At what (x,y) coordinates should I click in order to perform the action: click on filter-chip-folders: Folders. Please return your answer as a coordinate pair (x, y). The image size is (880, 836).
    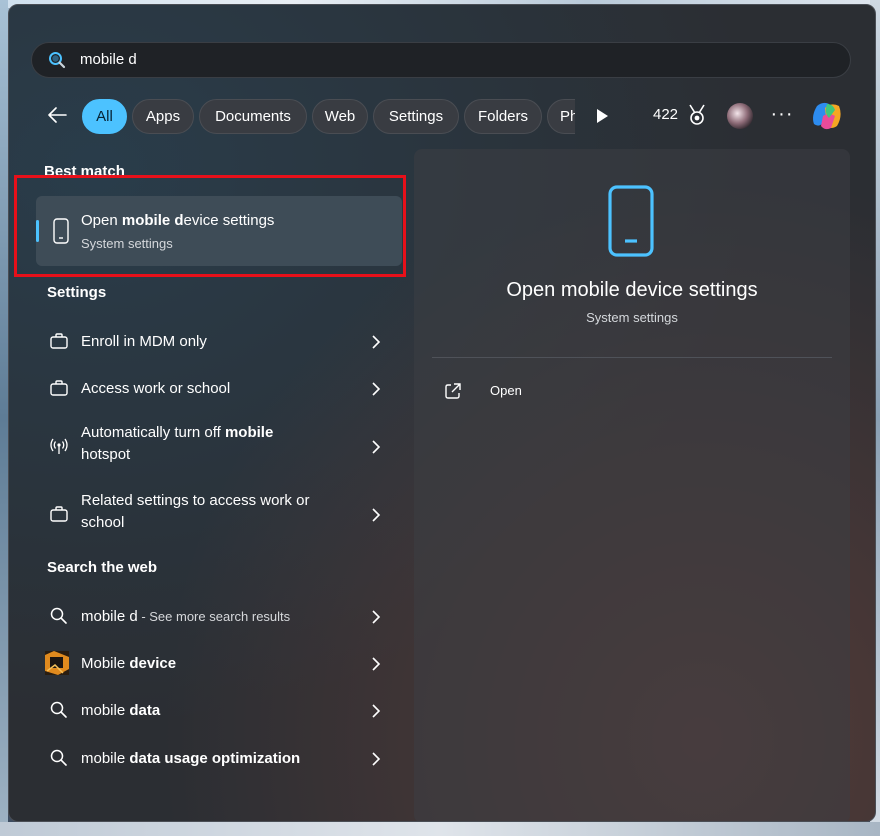
    Looking at the image, I should click on (503, 116).